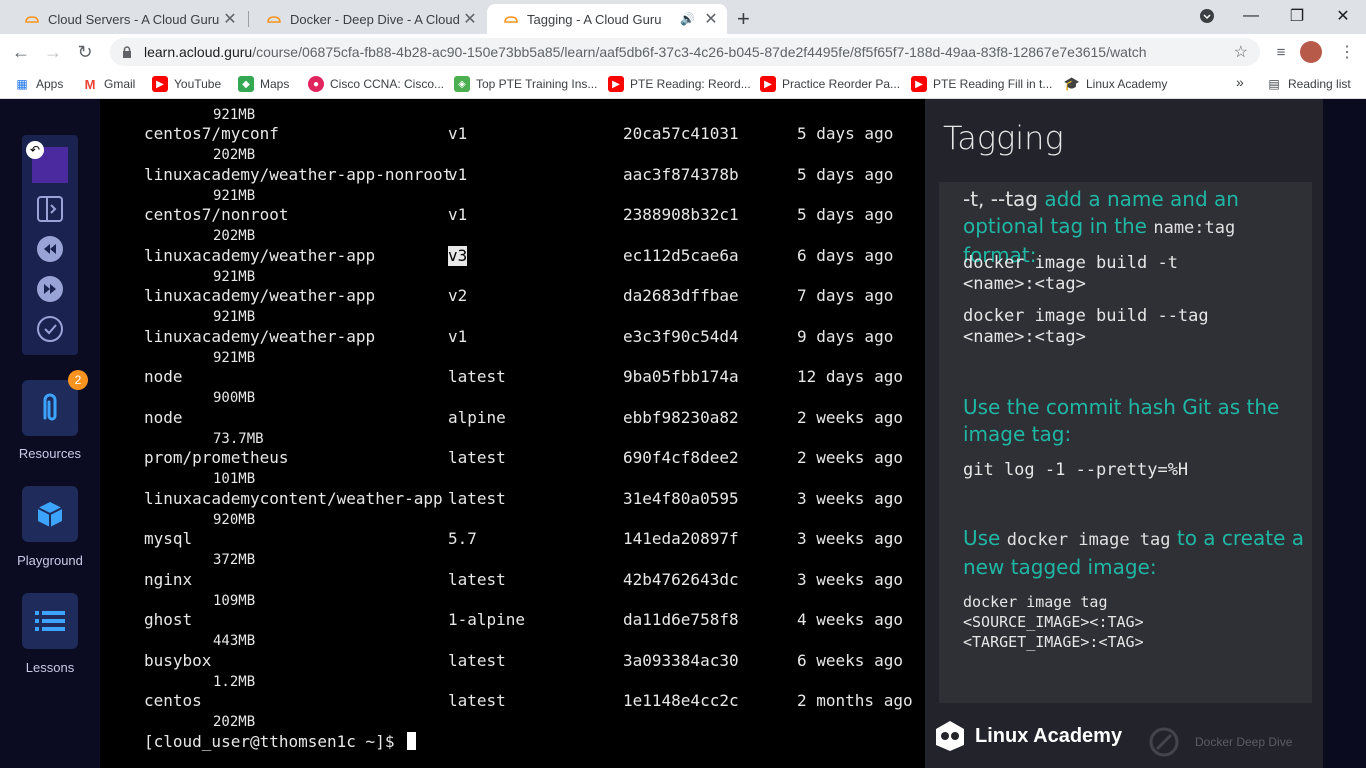 This screenshot has width=1366, height=768. I want to click on speaker-icon: 🔊, so click(687, 19).